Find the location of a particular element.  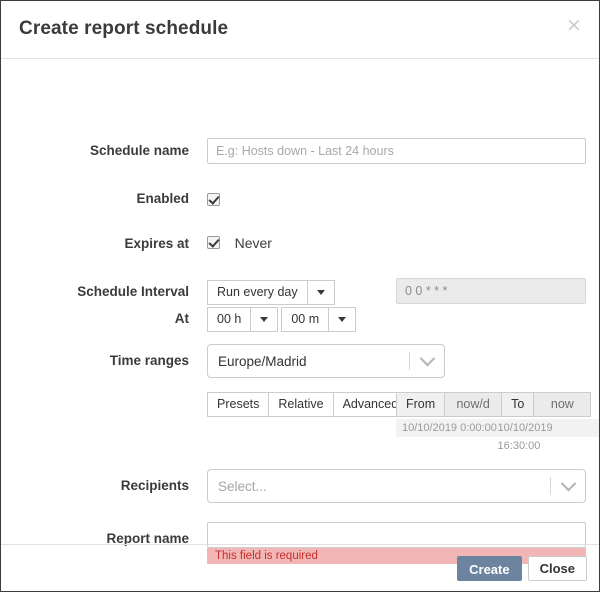

cron-expression-input is located at coordinates (491, 291).